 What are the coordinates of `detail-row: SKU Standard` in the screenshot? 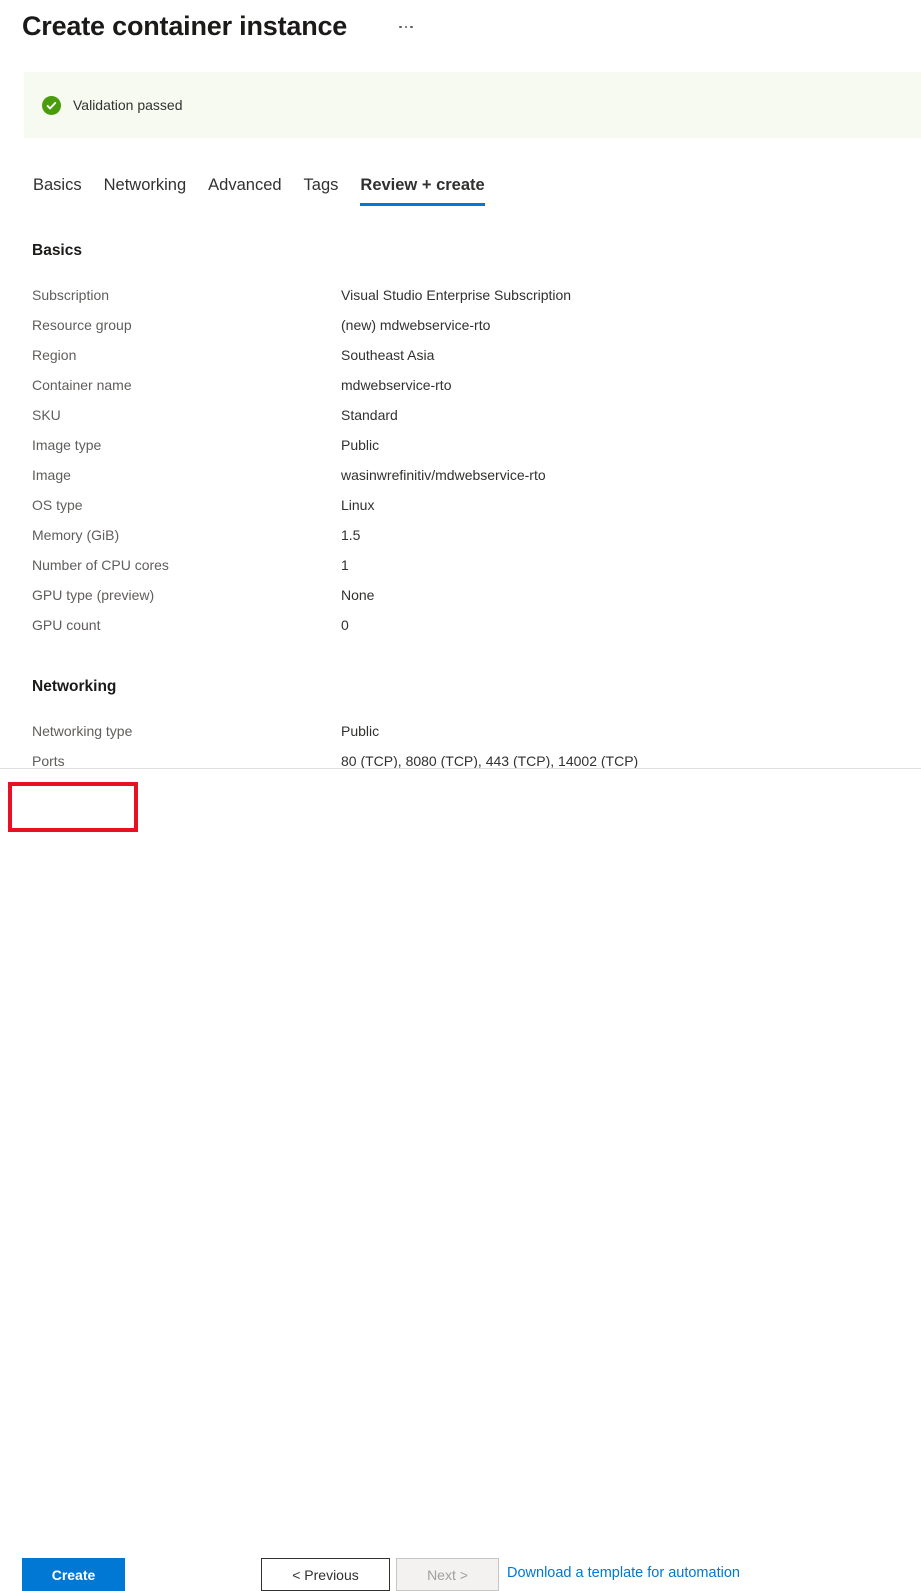 It's located at (460, 415).